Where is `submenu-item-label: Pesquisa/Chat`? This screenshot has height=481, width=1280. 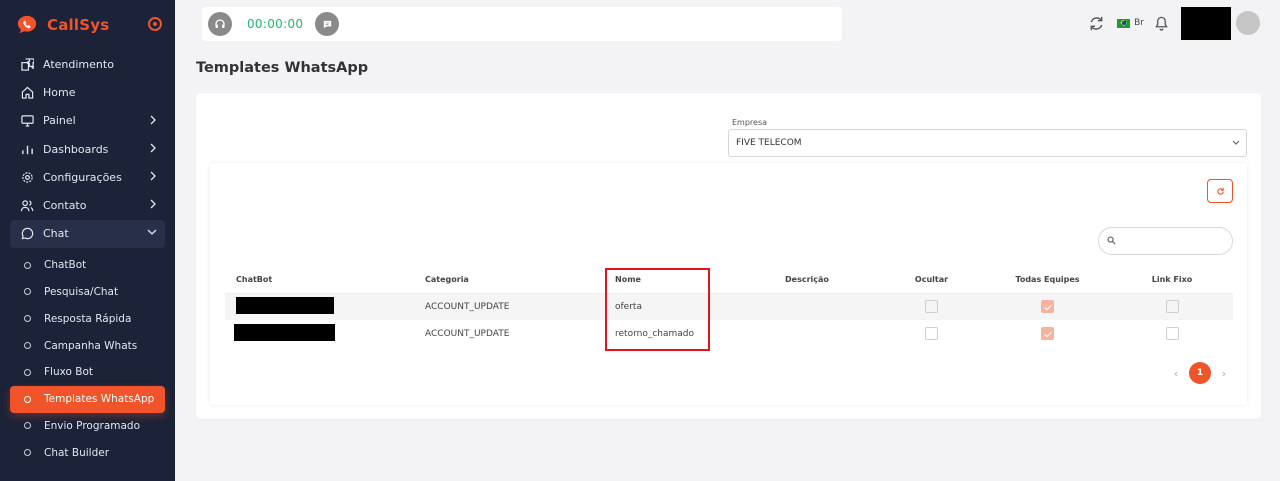
submenu-item-label: Pesquisa/Chat is located at coordinates (81, 291).